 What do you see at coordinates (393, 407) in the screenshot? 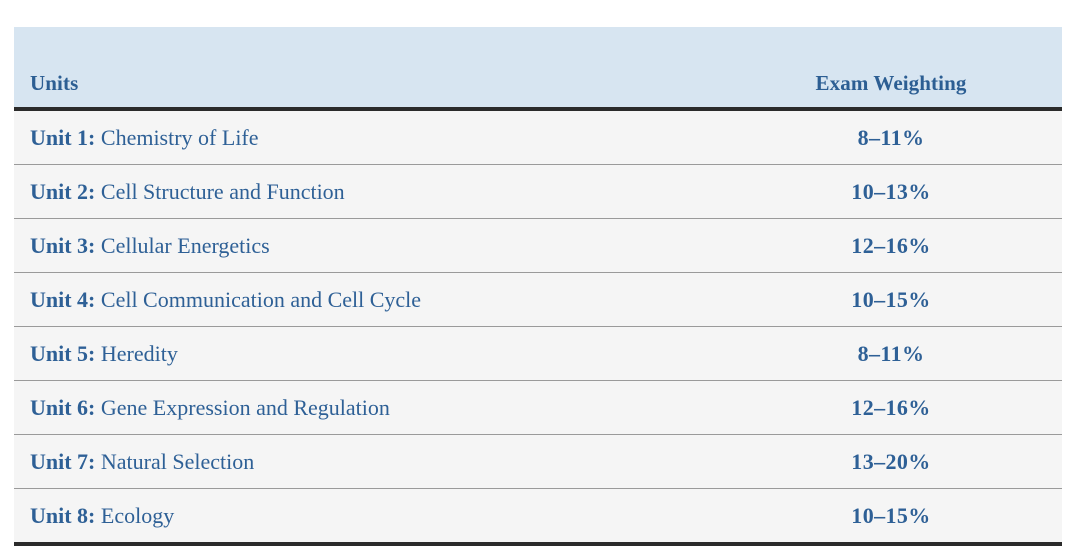
I see `unit-cell: Unit 6: Gene Expression and Regulation` at bounding box center [393, 407].